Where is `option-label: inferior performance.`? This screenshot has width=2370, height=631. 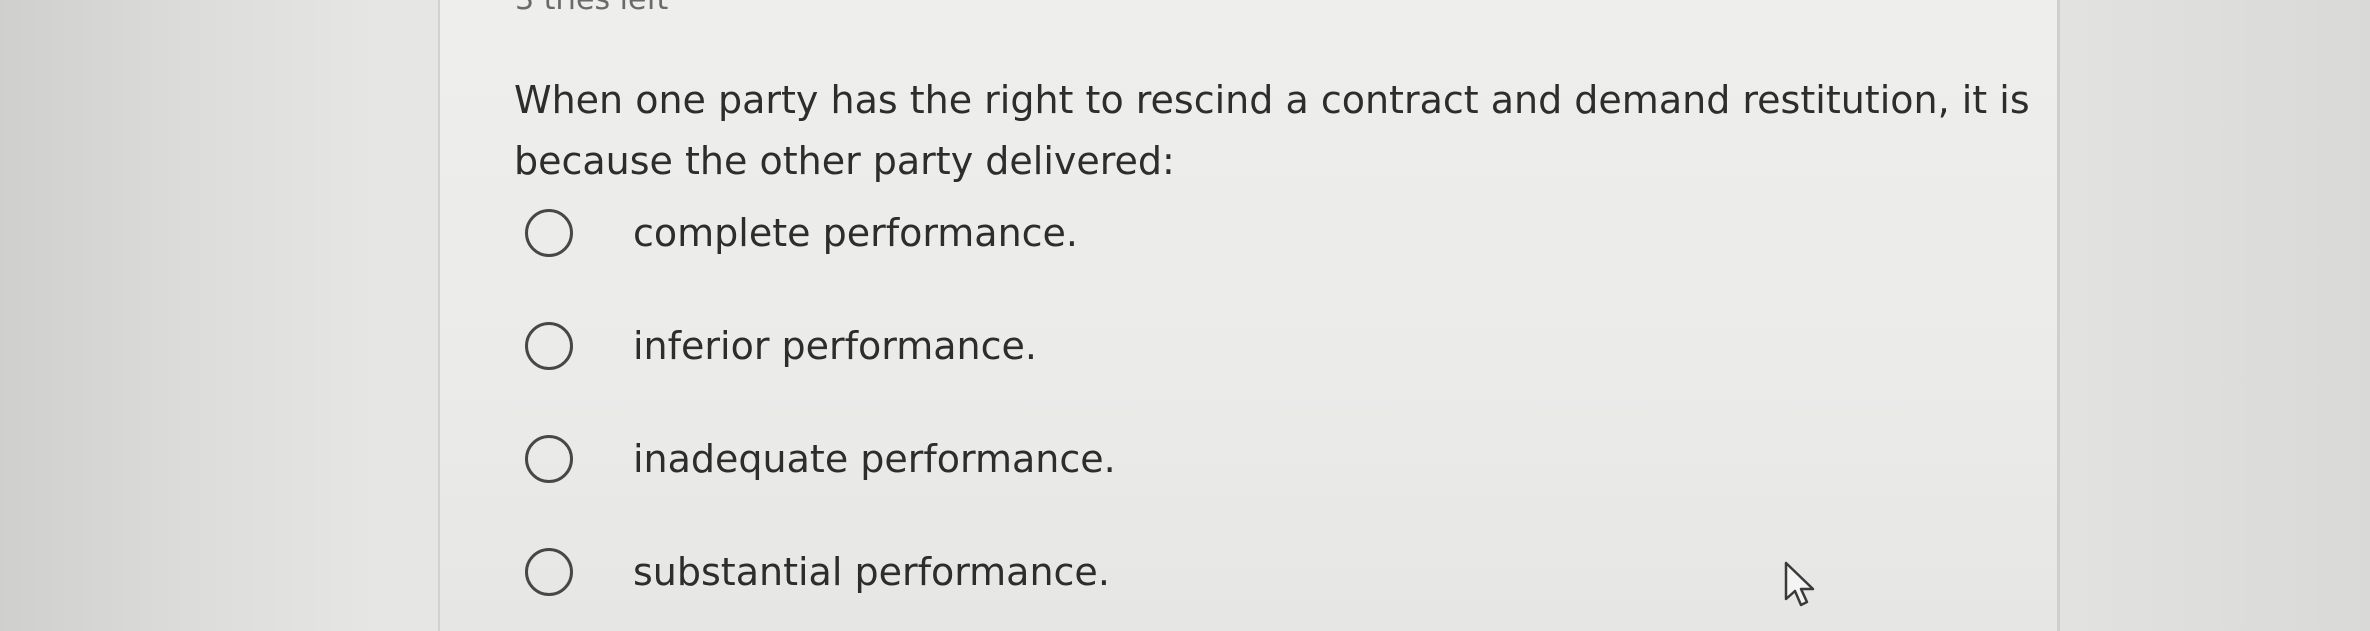
option-label: inferior performance. is located at coordinates (835, 346).